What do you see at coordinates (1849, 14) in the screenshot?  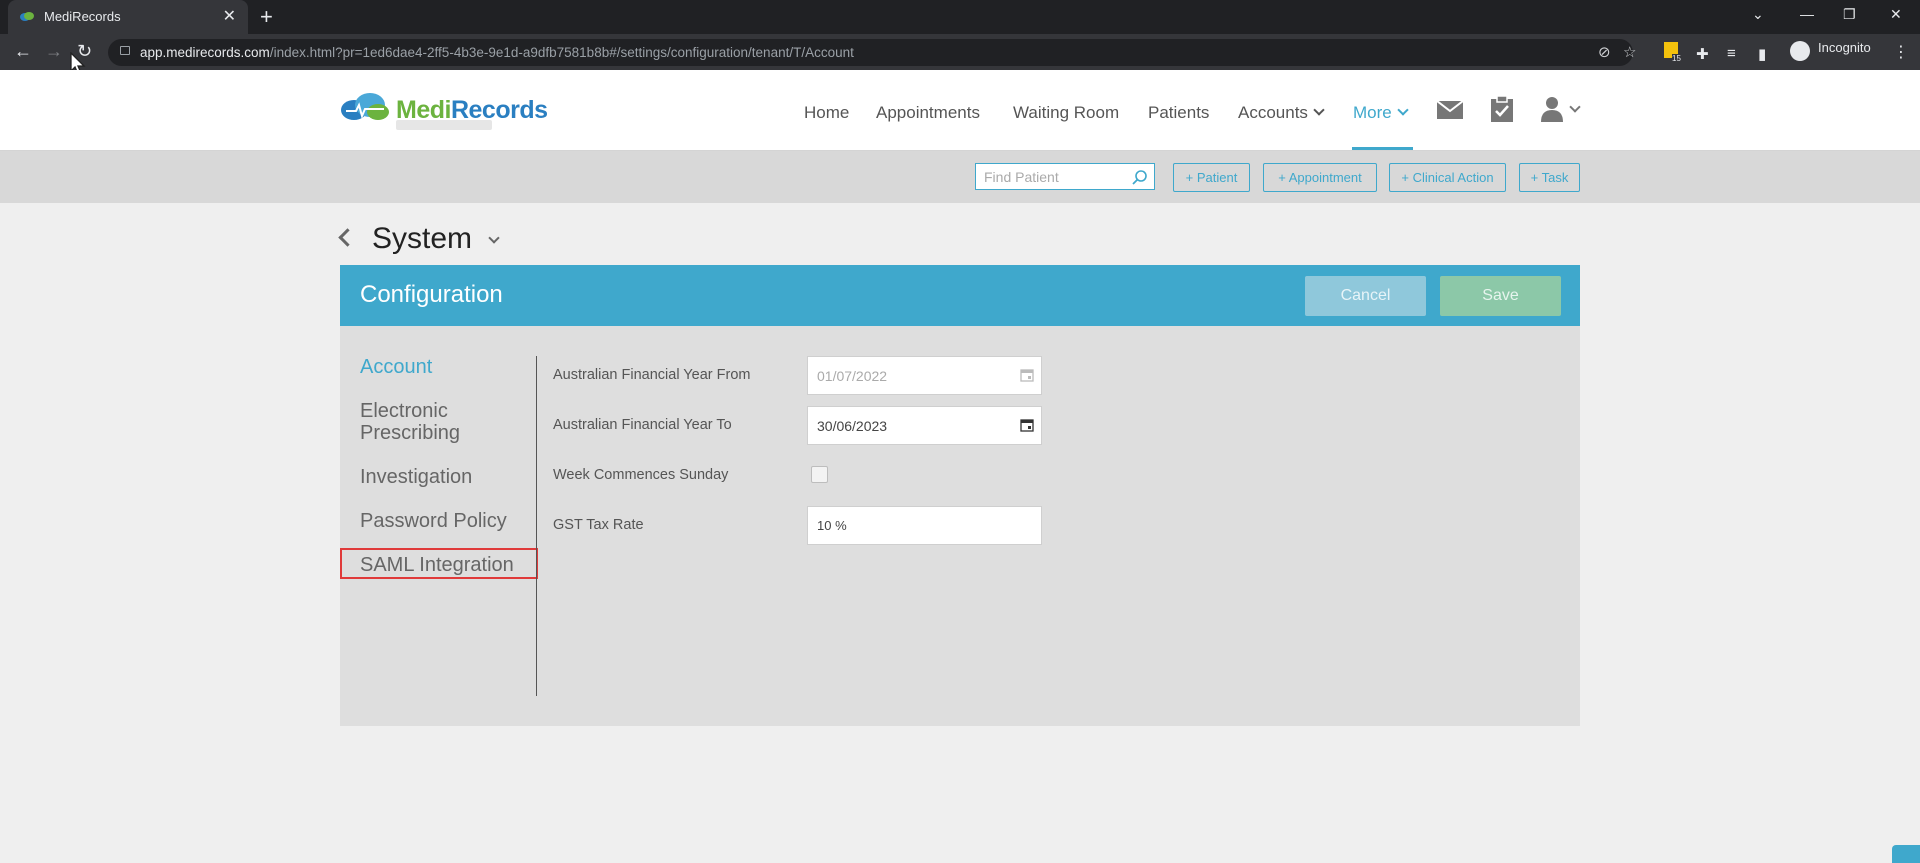 I see `restore-icon: ❐` at bounding box center [1849, 14].